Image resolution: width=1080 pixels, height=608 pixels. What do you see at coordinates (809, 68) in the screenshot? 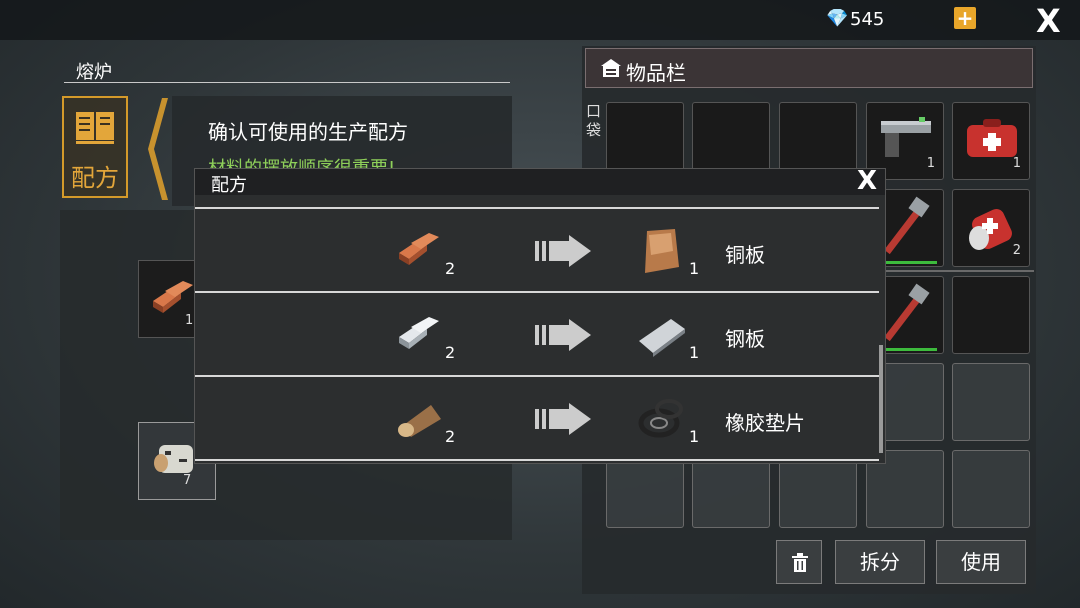
I see `inventory-header: 物品栏` at bounding box center [809, 68].